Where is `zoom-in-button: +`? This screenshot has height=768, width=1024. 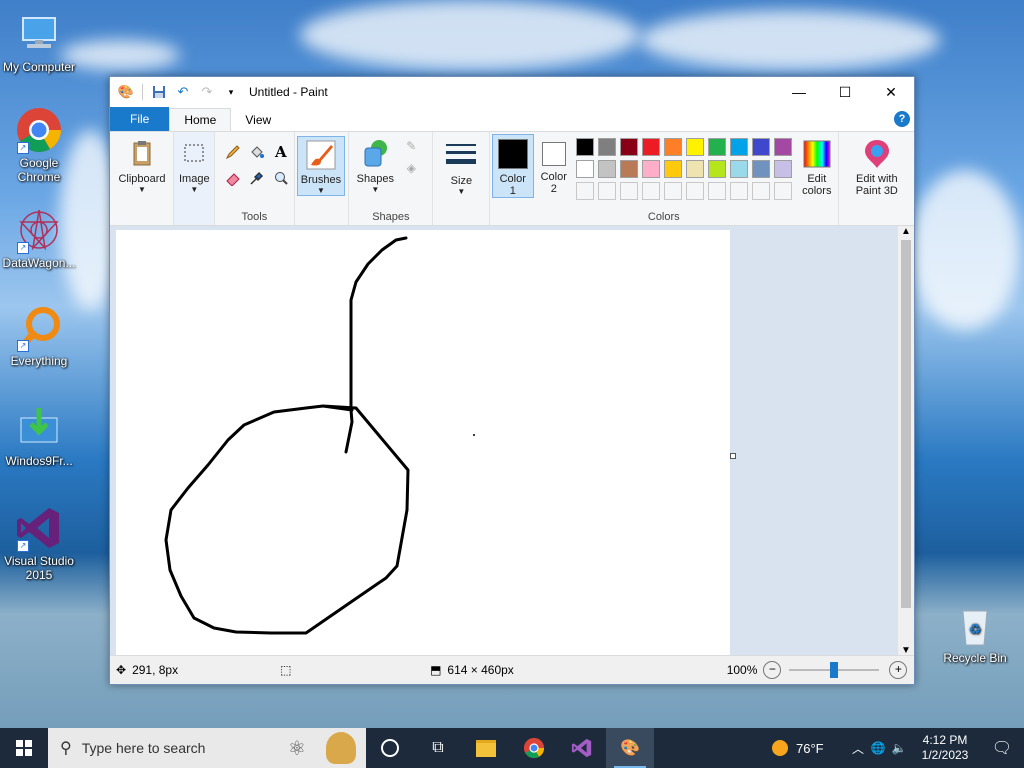
zoom-in-button: + is located at coordinates (898, 670).